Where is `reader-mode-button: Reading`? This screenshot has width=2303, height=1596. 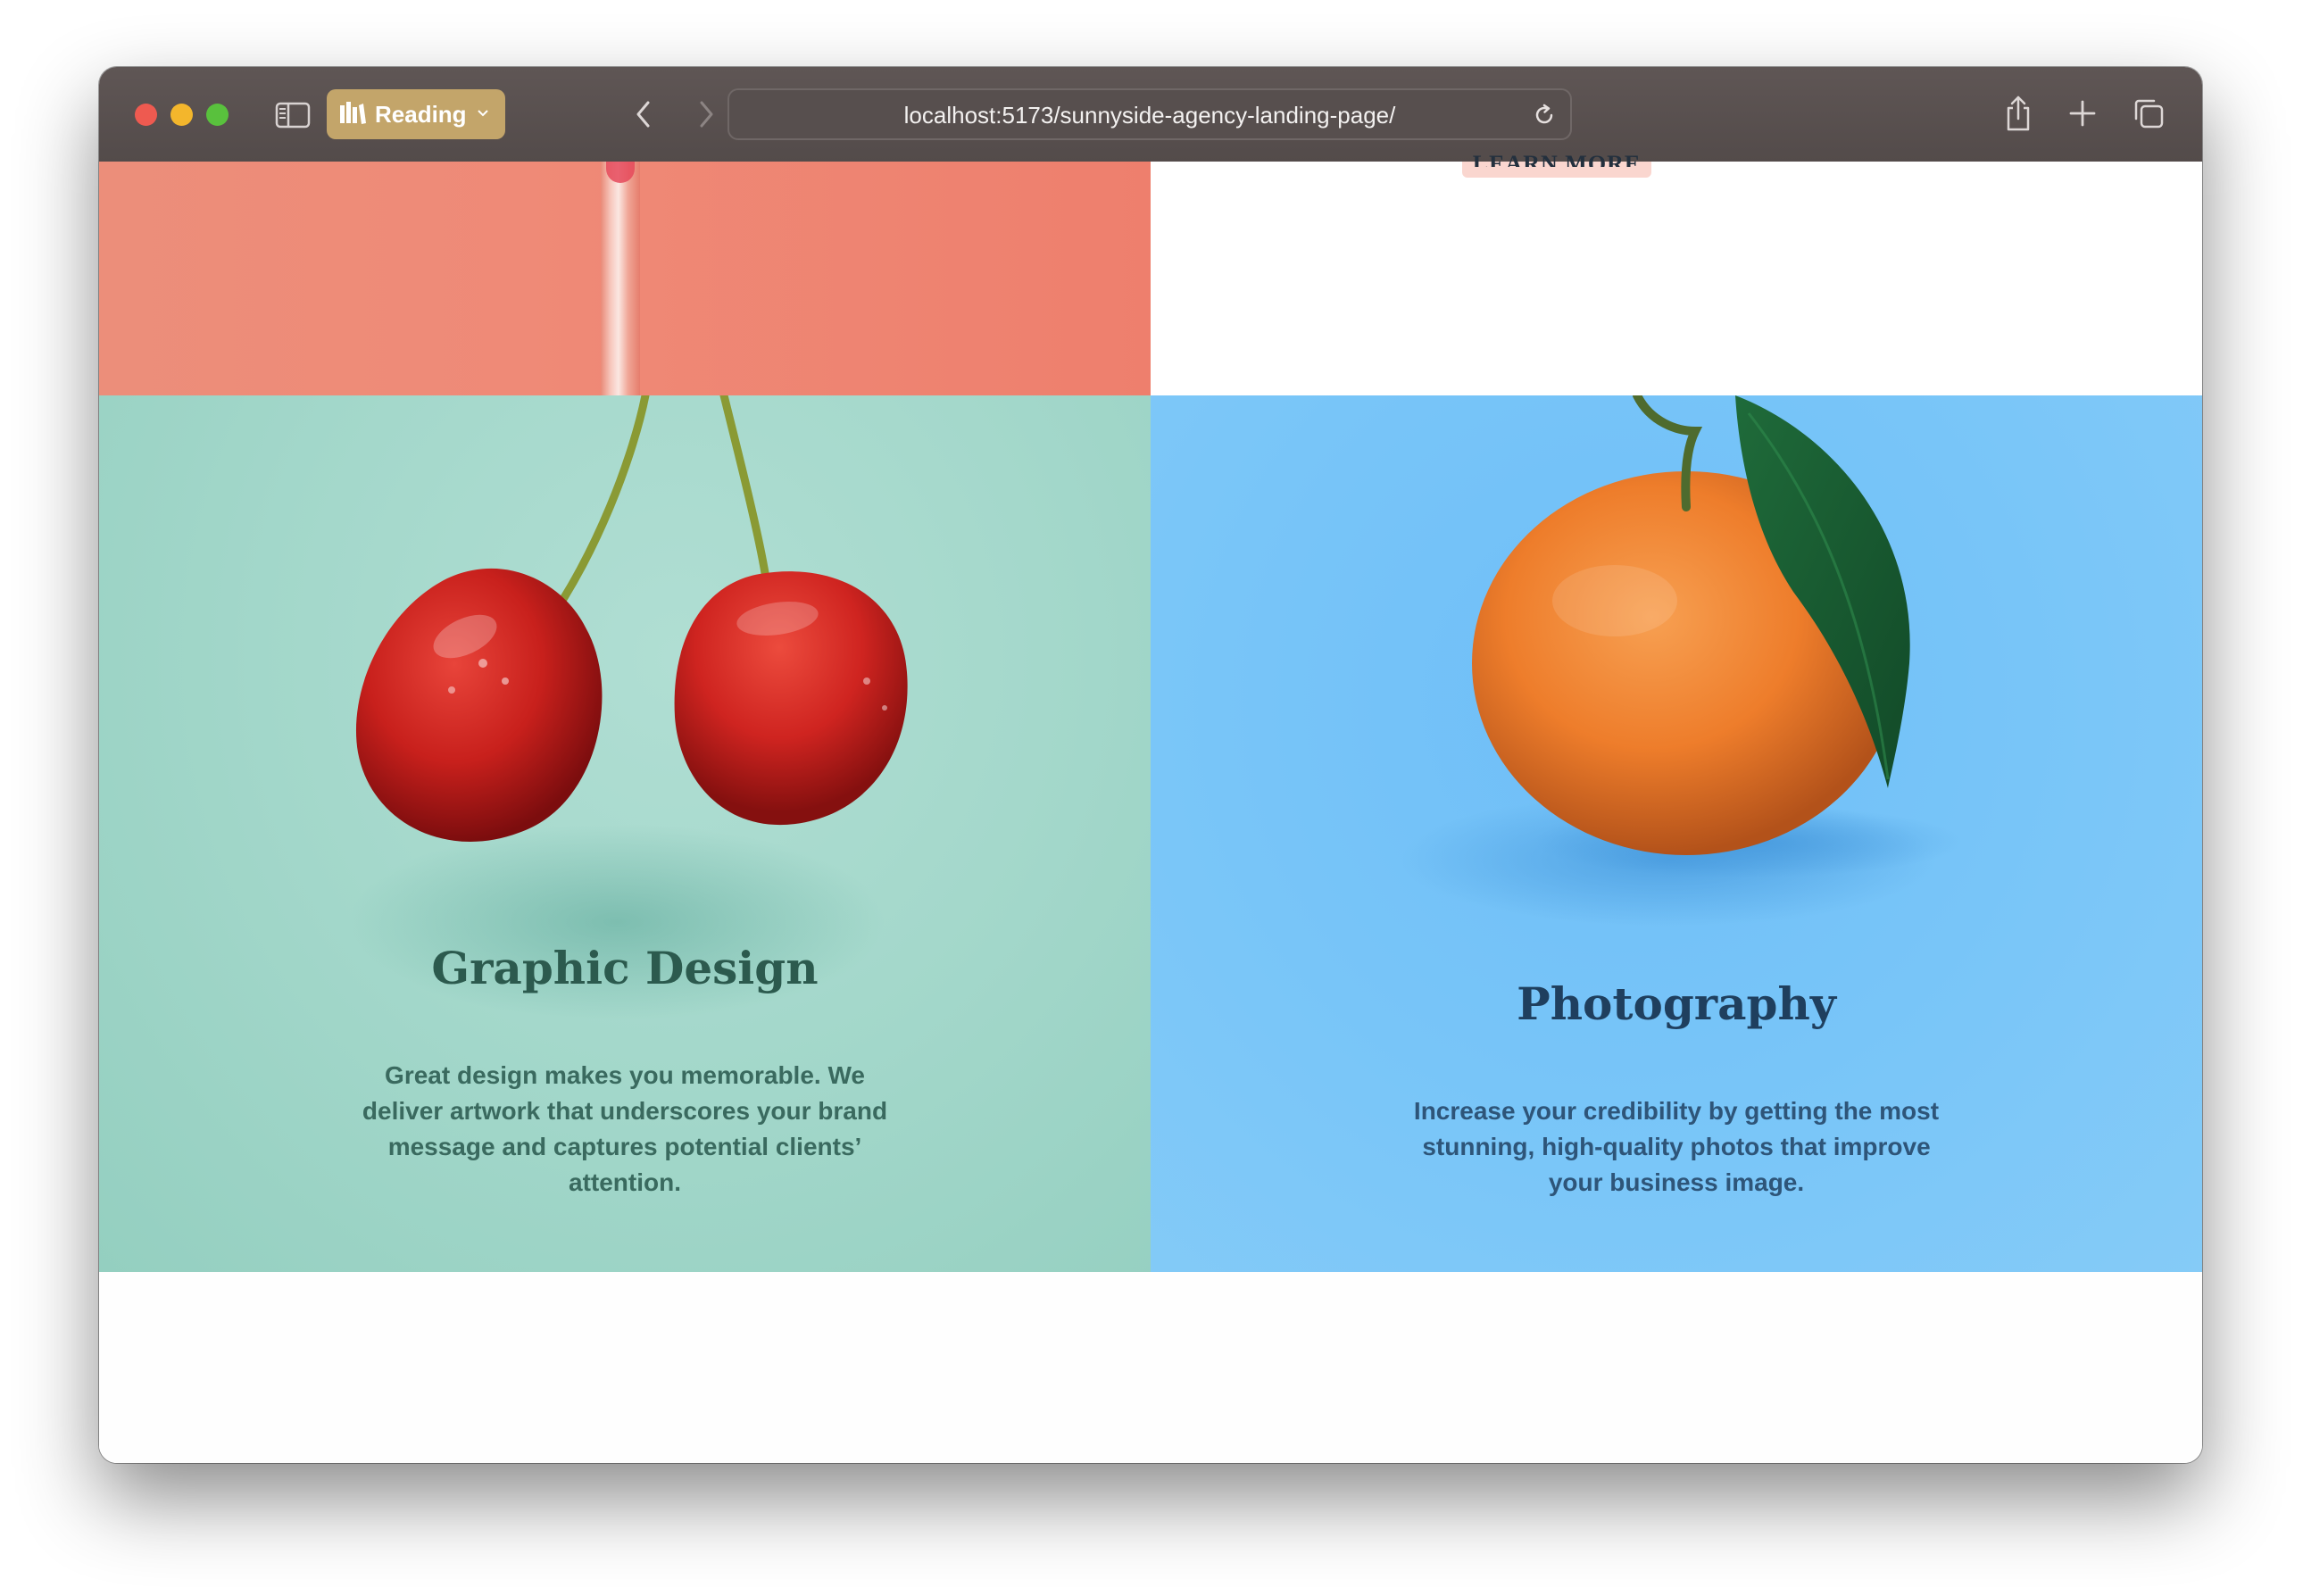
reader-mode-button: Reading is located at coordinates (416, 114).